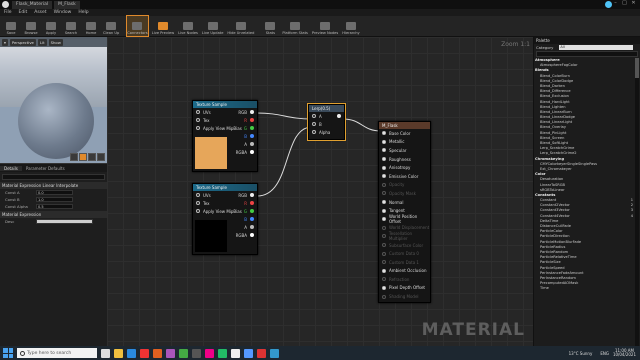  What do you see at coordinates (235, 353) in the screenshot?
I see `unreal-editor-icon` at bounding box center [235, 353].